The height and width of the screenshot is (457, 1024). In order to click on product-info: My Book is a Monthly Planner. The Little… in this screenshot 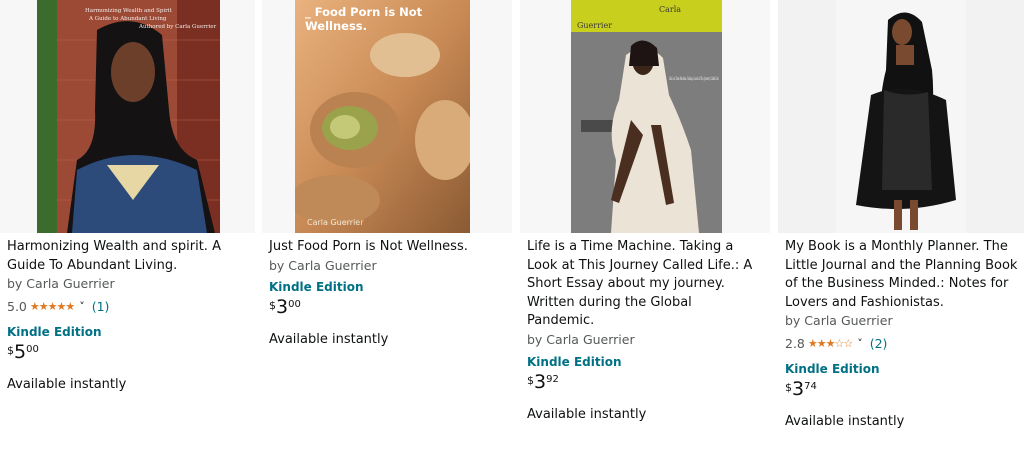, I will do `click(903, 334)`.